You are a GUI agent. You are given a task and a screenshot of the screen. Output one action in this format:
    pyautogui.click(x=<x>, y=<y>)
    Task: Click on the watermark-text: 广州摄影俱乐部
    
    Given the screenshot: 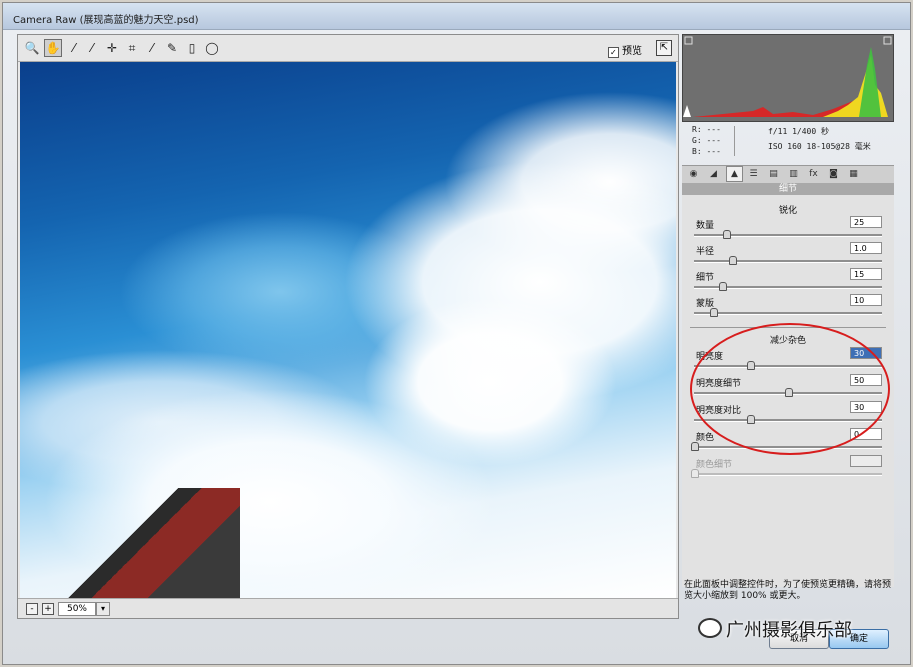 What is the action you would take?
    pyautogui.click(x=789, y=630)
    